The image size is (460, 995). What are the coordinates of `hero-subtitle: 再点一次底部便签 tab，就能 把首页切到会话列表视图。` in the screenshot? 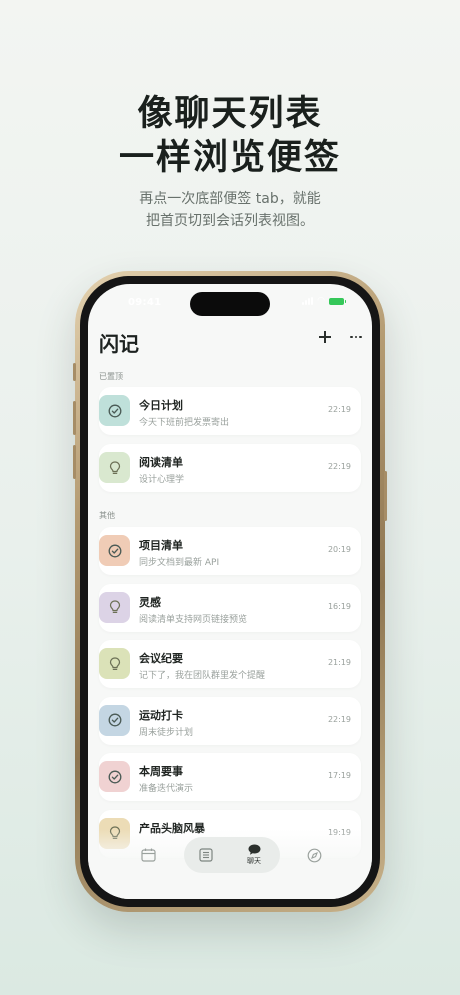 It's located at (230, 210).